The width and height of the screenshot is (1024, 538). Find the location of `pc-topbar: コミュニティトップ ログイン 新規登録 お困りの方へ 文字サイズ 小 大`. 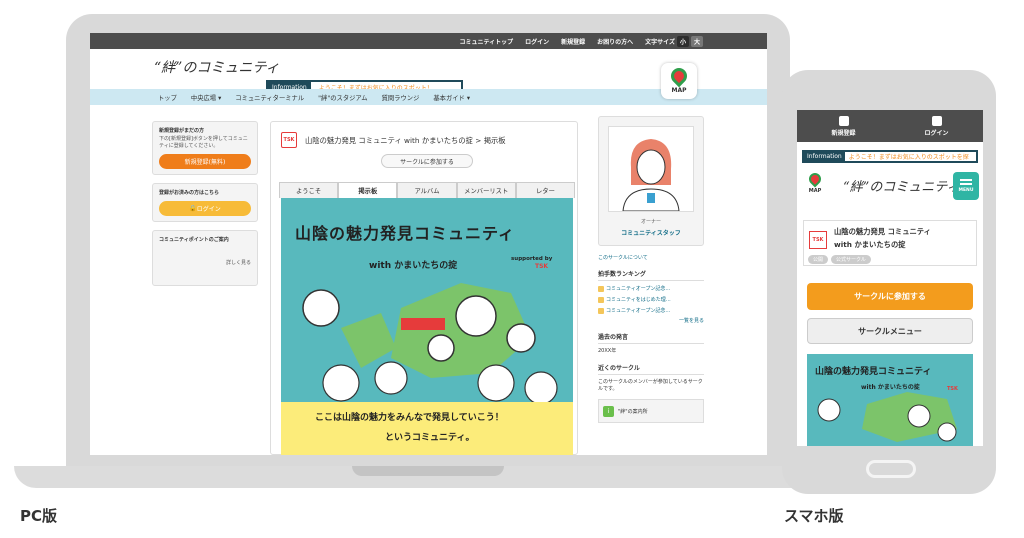

pc-topbar: コミュニティトップ ログイン 新規登録 お困りの方へ 文字サイズ 小 大 is located at coordinates (428, 41).